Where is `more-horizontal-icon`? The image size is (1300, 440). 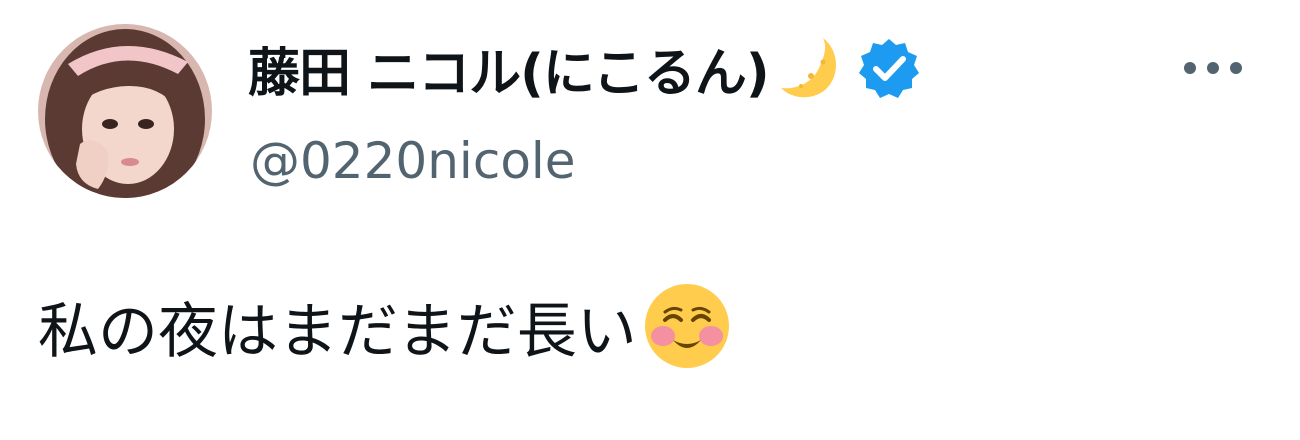
more-horizontal-icon is located at coordinates (1213, 68).